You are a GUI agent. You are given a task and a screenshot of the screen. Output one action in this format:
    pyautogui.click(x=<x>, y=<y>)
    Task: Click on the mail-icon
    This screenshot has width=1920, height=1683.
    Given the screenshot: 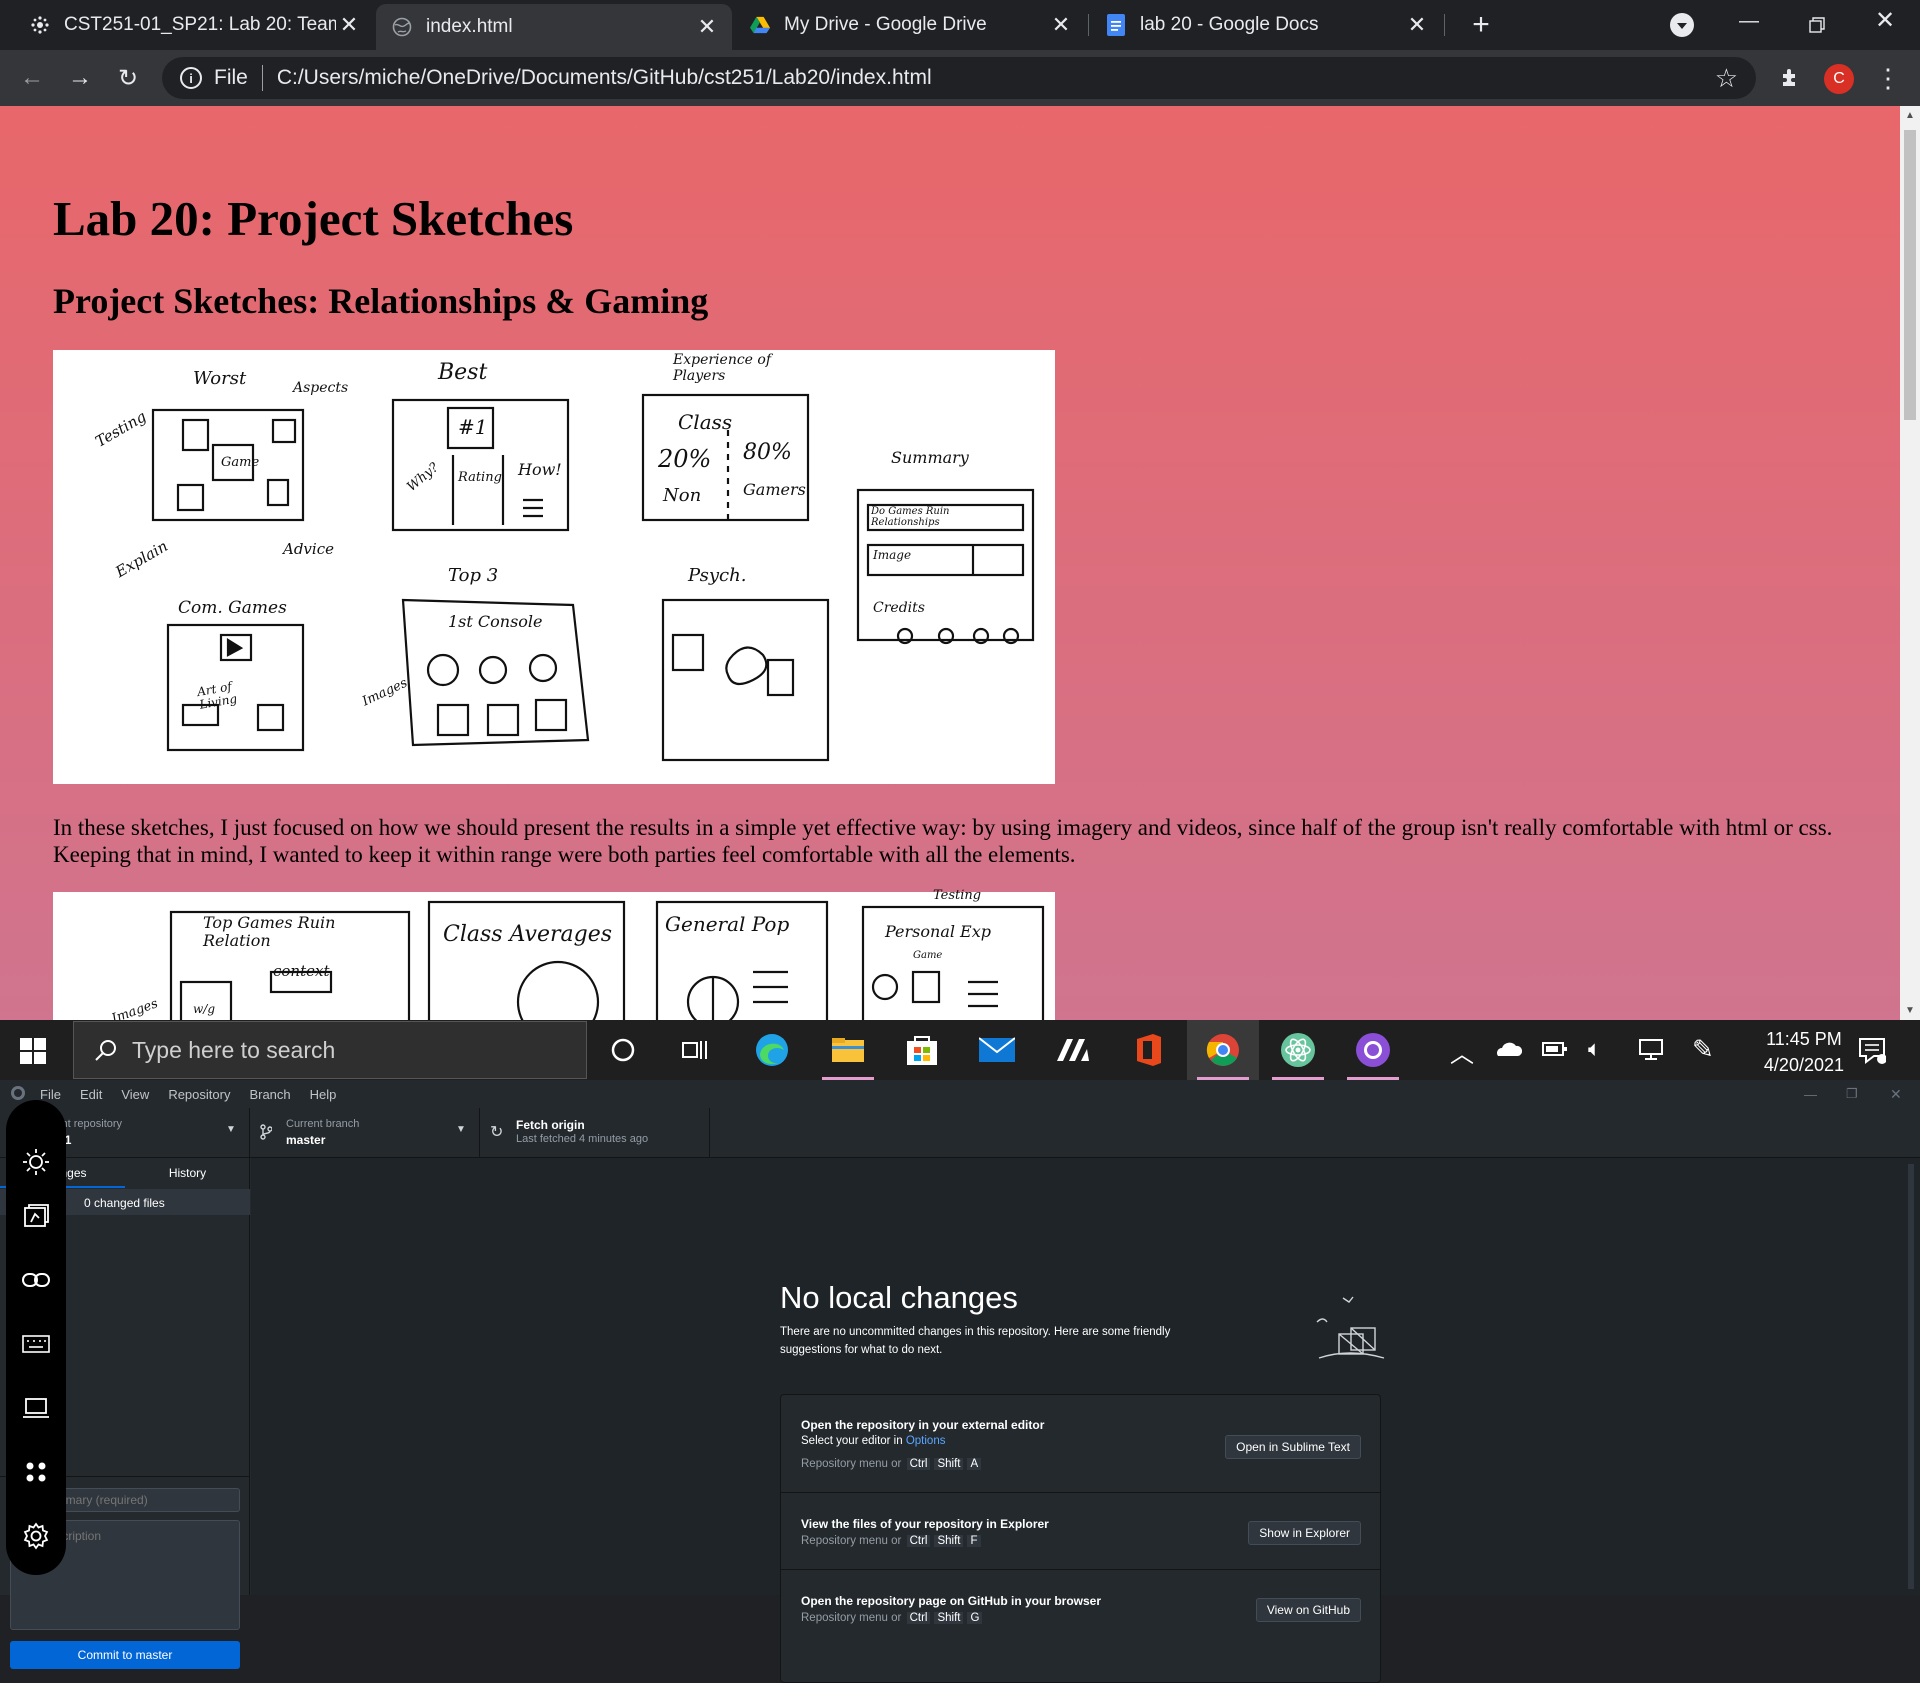 What is the action you would take?
    pyautogui.click(x=997, y=1050)
    